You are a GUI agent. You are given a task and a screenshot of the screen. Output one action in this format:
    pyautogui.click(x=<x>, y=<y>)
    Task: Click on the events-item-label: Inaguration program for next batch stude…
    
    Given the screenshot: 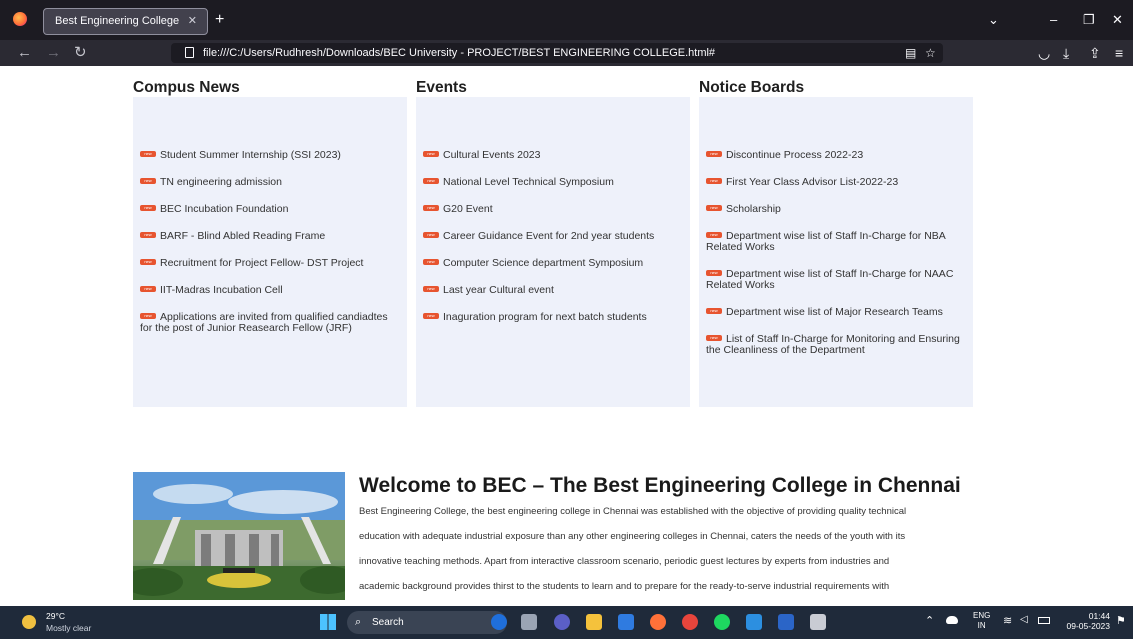 What is the action you would take?
    pyautogui.click(x=545, y=317)
    